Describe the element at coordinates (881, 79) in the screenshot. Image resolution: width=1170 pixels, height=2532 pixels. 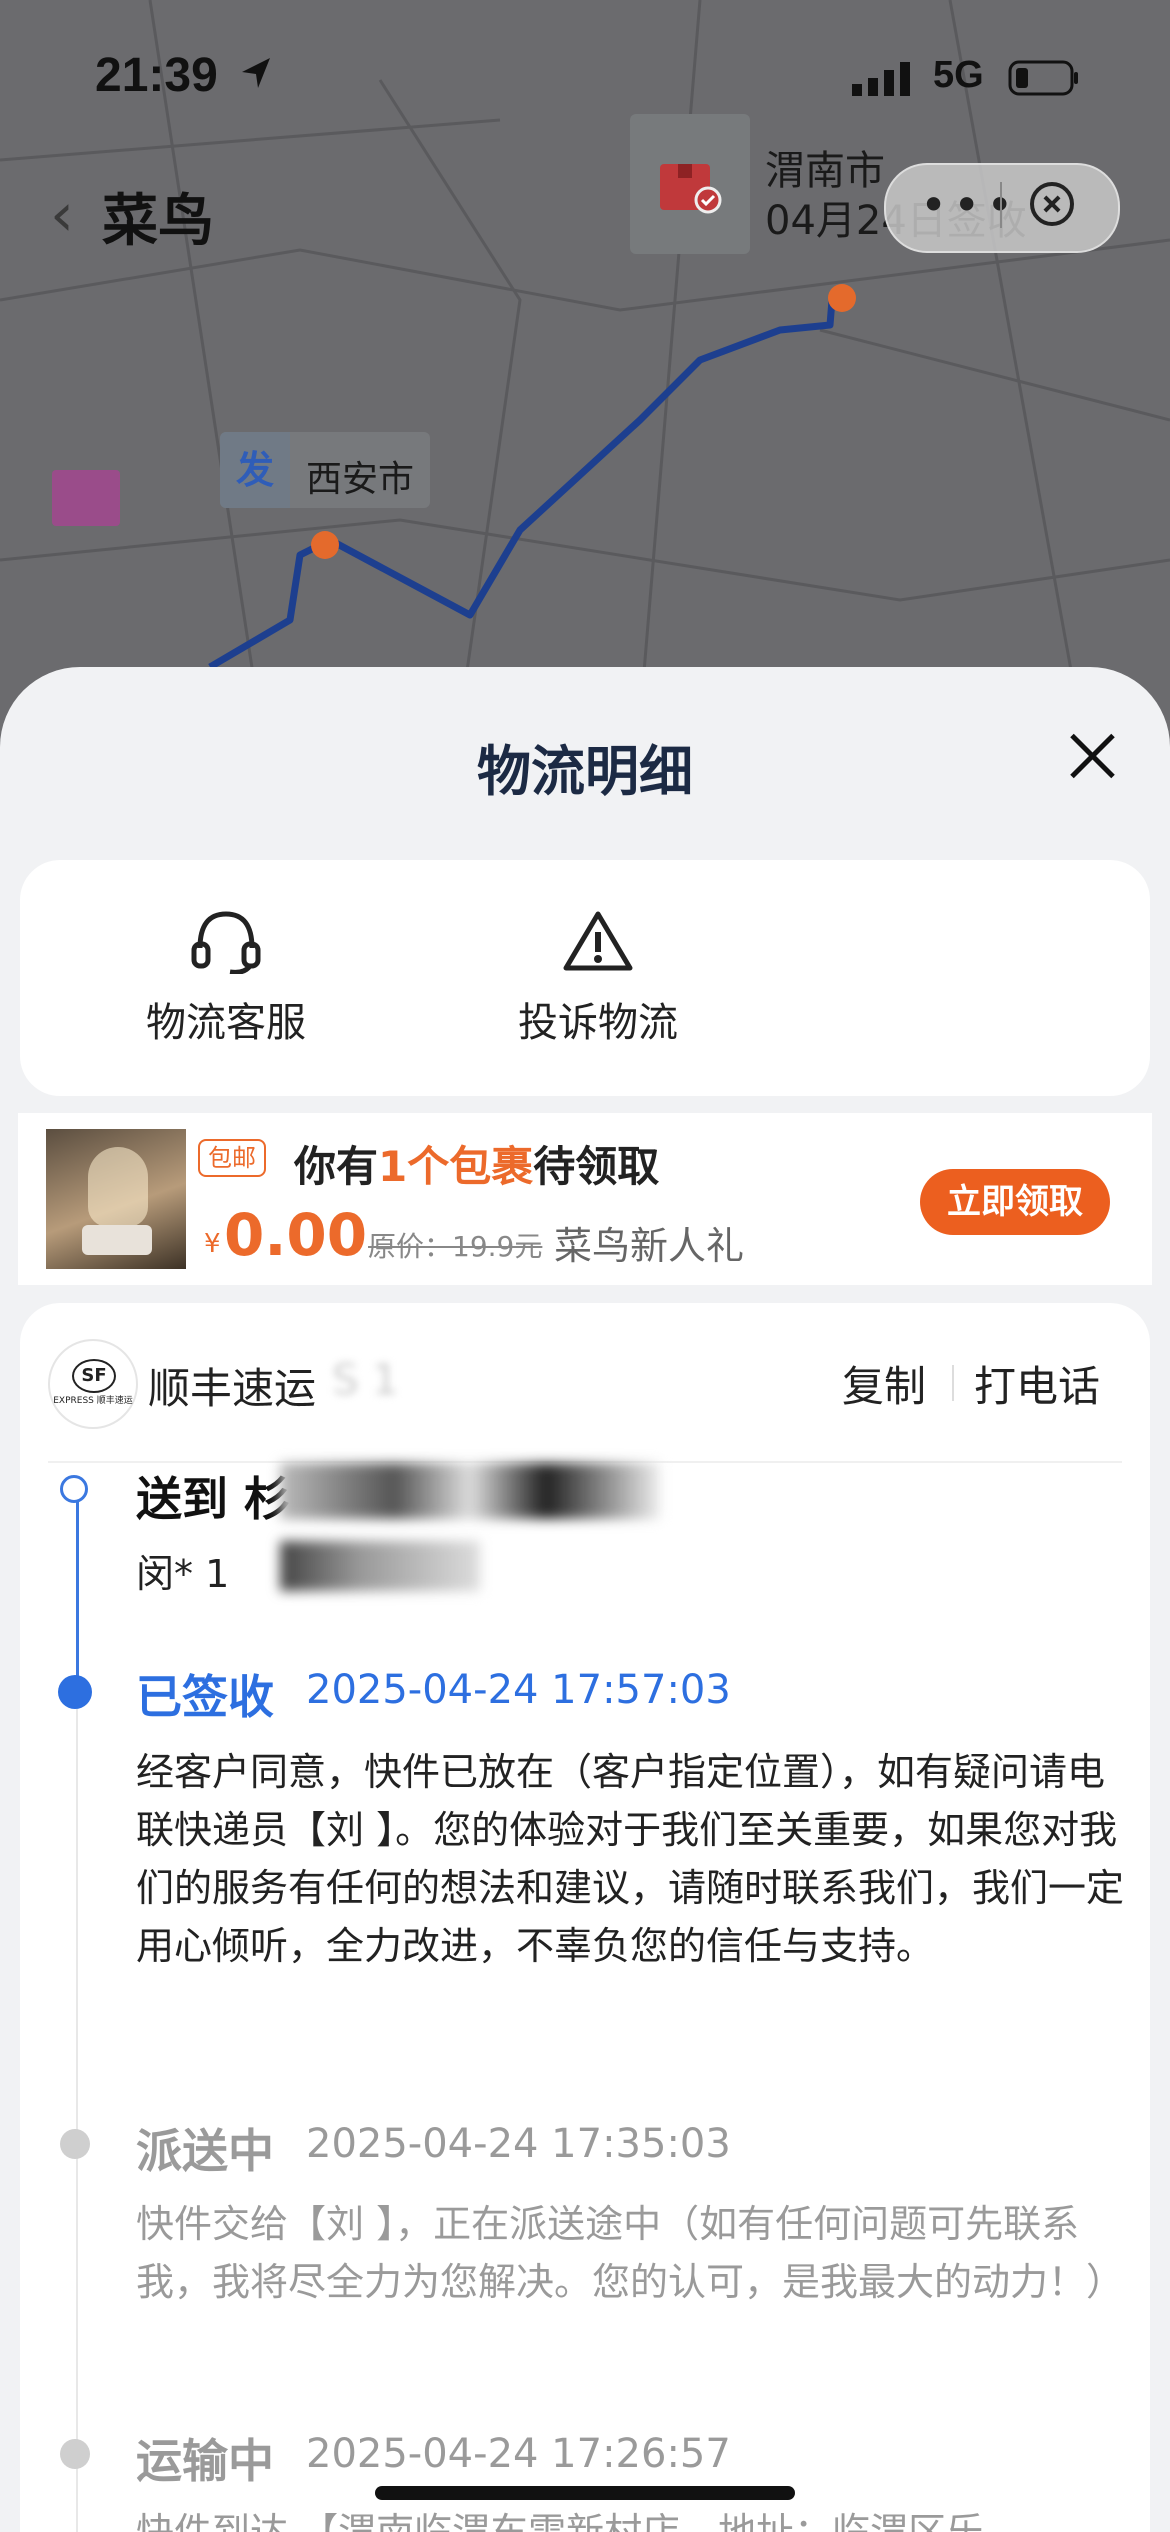
I see `signal-icon` at that location.